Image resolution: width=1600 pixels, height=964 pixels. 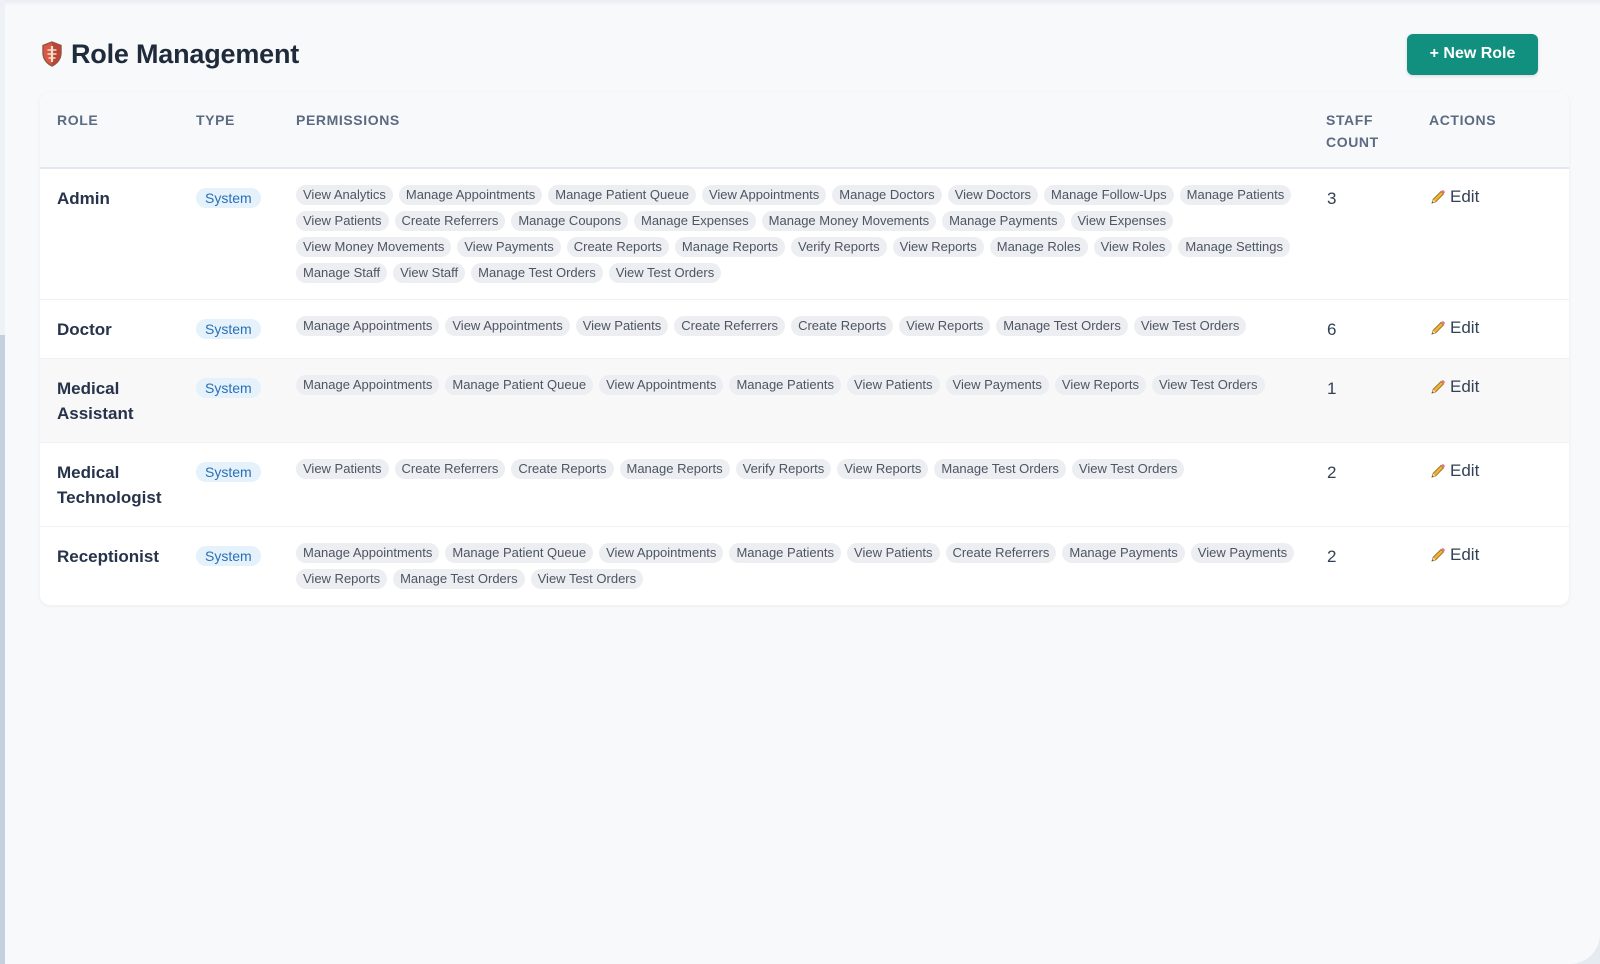 I want to click on role-name: Doctor, so click(x=84, y=329).